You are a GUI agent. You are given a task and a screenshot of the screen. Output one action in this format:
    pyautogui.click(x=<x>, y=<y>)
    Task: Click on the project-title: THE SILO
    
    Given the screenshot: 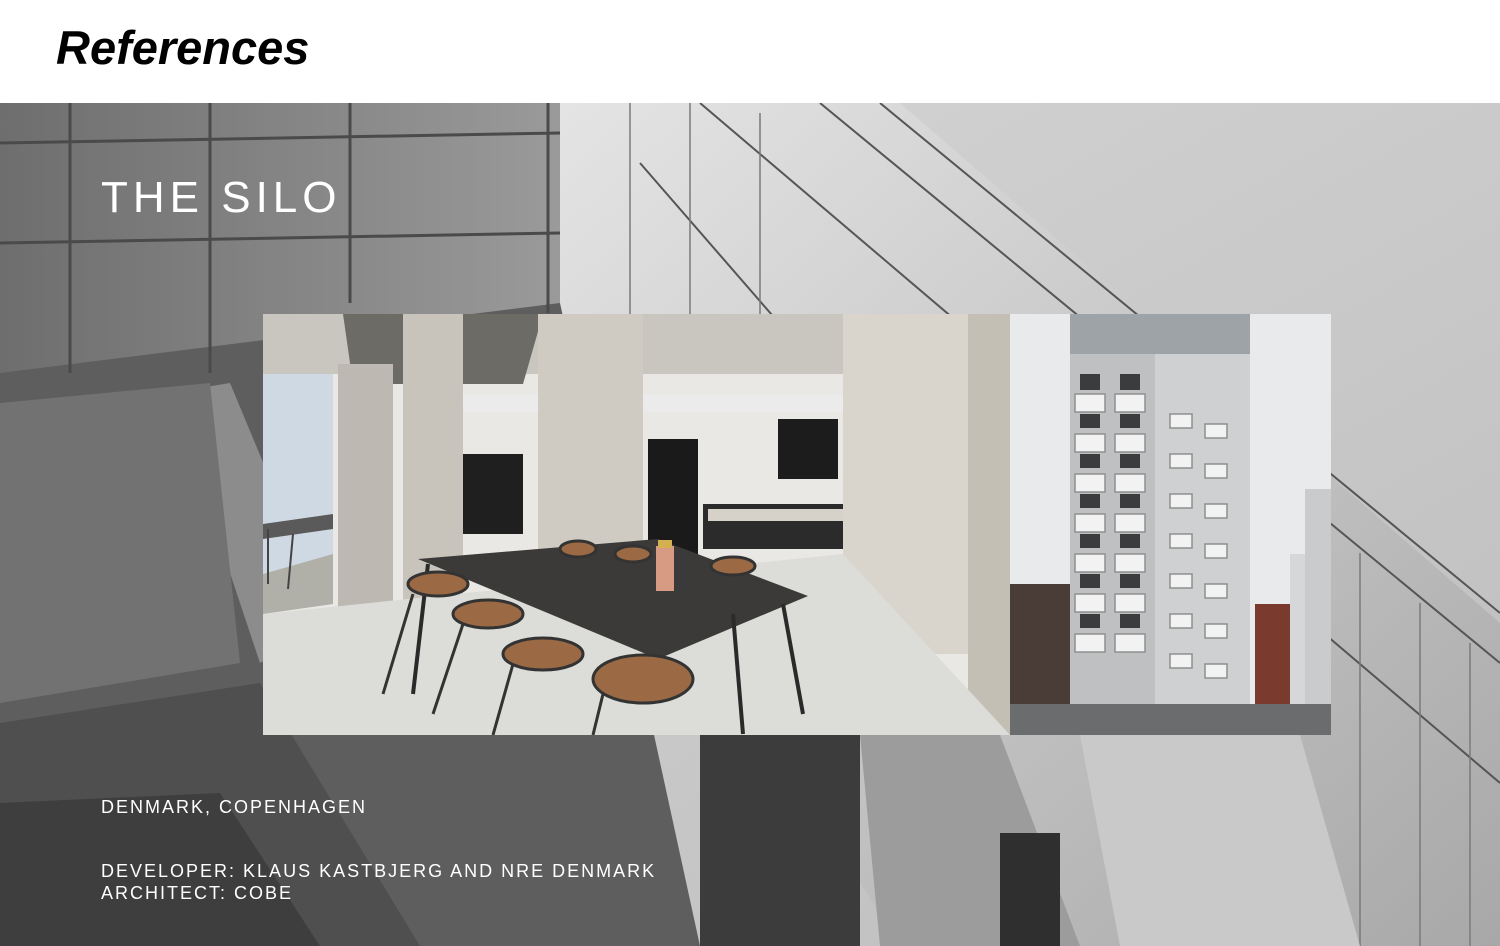 What is the action you would take?
    pyautogui.click(x=221, y=197)
    